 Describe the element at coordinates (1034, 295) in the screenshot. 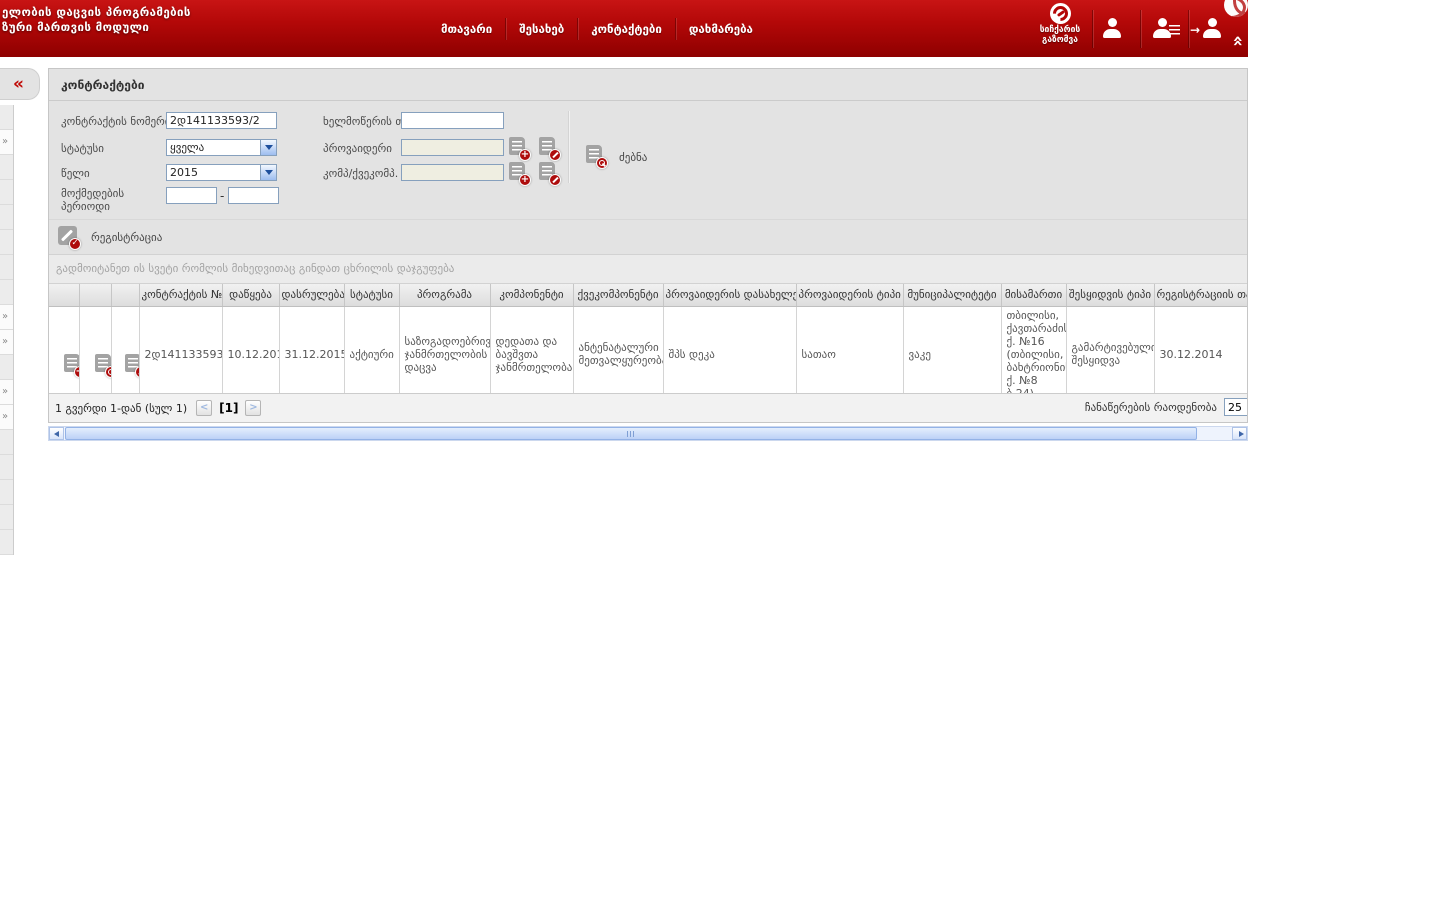

I see `column-header-address: მისამართი` at that location.